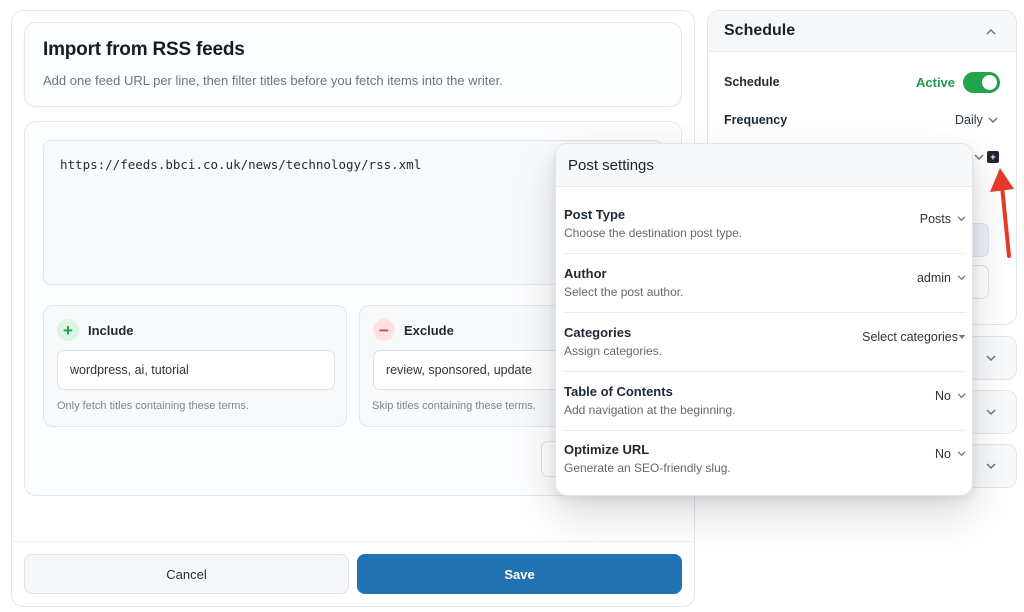  I want to click on schedule-label: Schedule, so click(752, 82).